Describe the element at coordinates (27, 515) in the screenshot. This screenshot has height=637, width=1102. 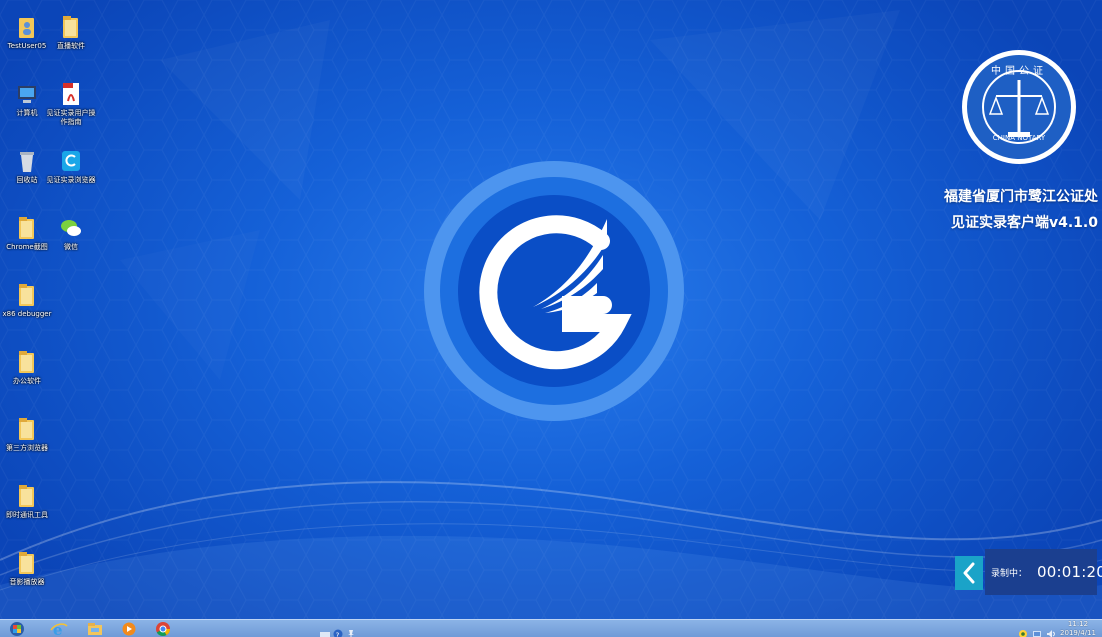
I see `desktop-icon-label: 即时通讯工具` at that location.